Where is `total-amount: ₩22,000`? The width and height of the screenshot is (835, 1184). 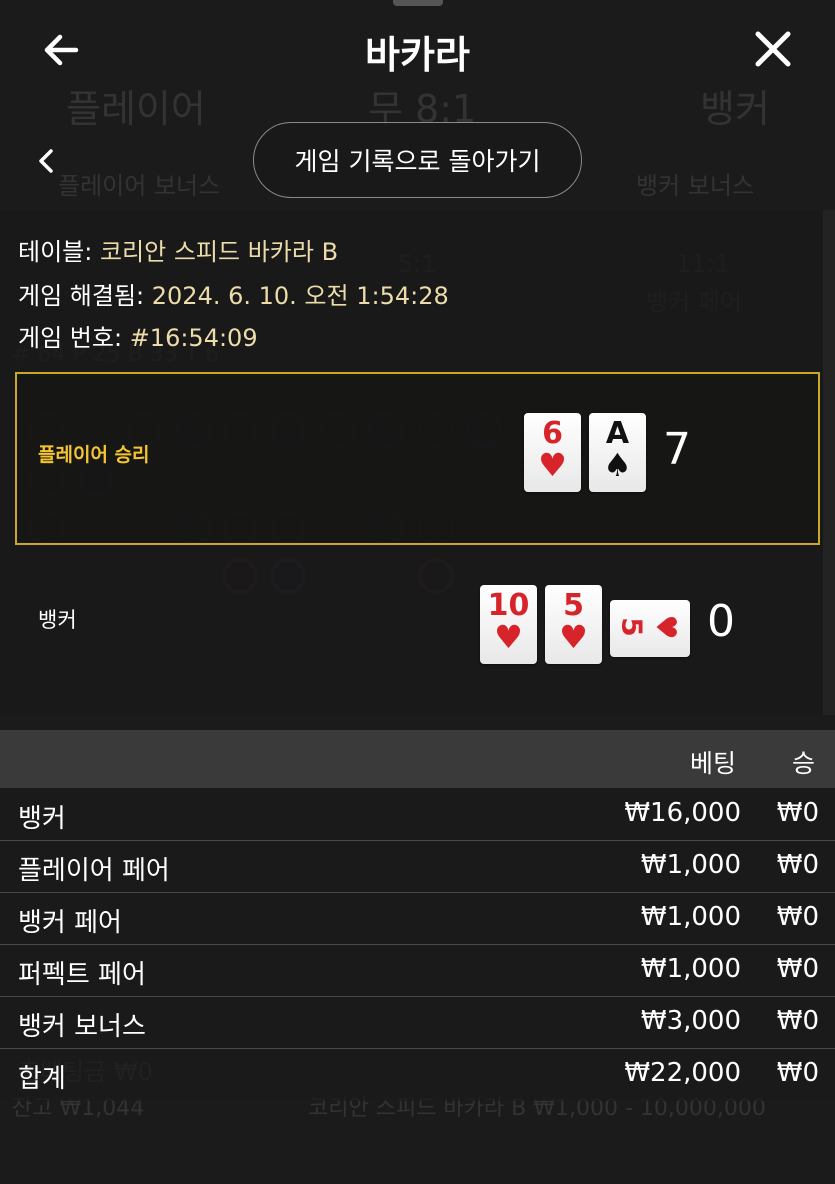 total-amount: ₩22,000 is located at coordinates (682, 1073).